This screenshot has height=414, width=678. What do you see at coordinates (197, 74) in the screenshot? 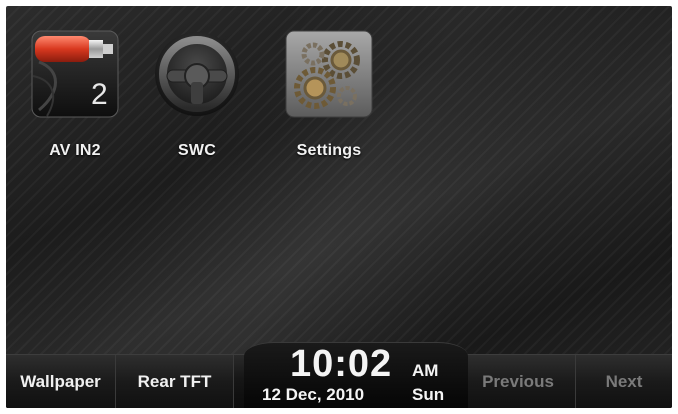
I see `steering-wheel-icon` at bounding box center [197, 74].